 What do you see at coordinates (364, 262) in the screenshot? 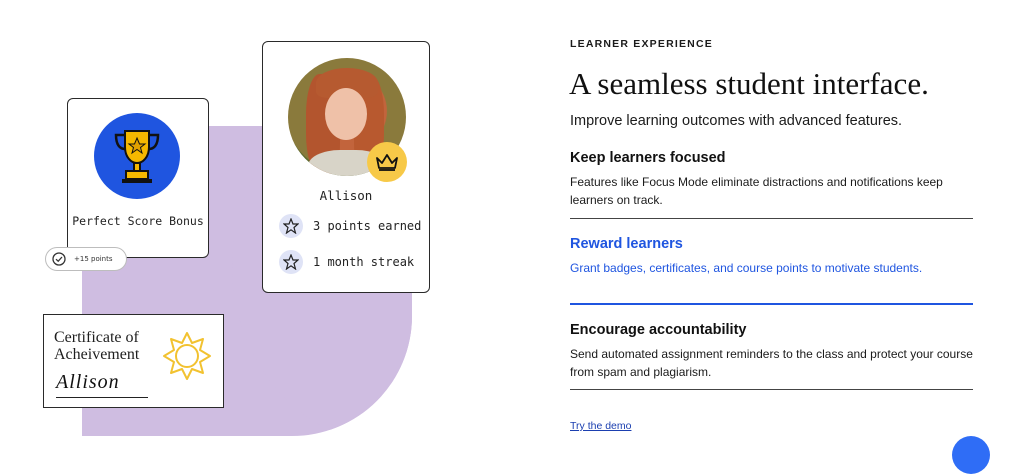
I see `stat-label: 1 month streak` at bounding box center [364, 262].